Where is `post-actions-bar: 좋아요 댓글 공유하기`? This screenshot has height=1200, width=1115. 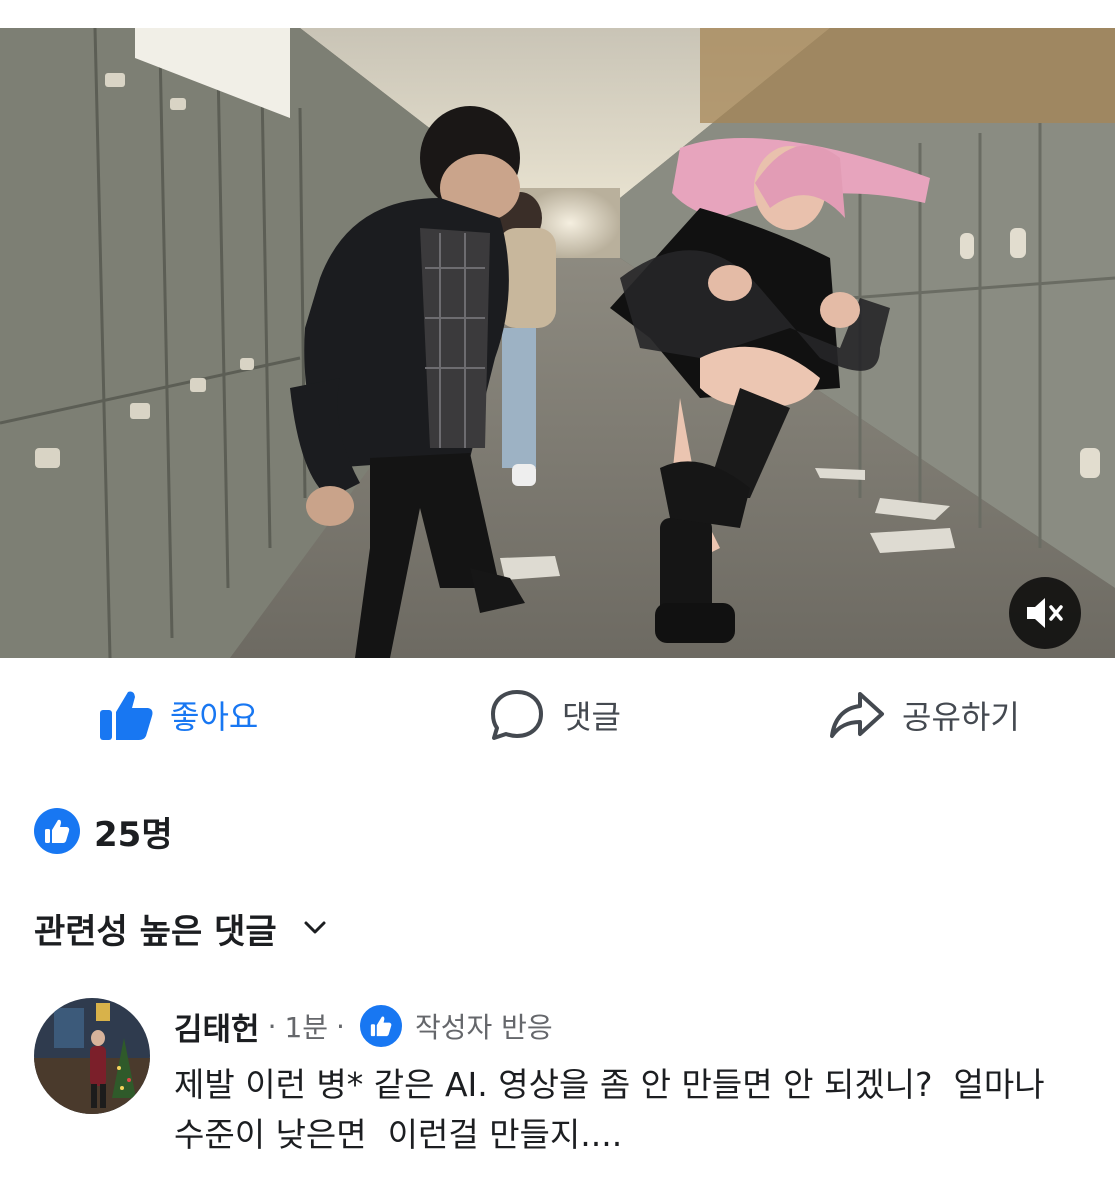
post-actions-bar: 좋아요 댓글 공유하기 is located at coordinates (557, 715).